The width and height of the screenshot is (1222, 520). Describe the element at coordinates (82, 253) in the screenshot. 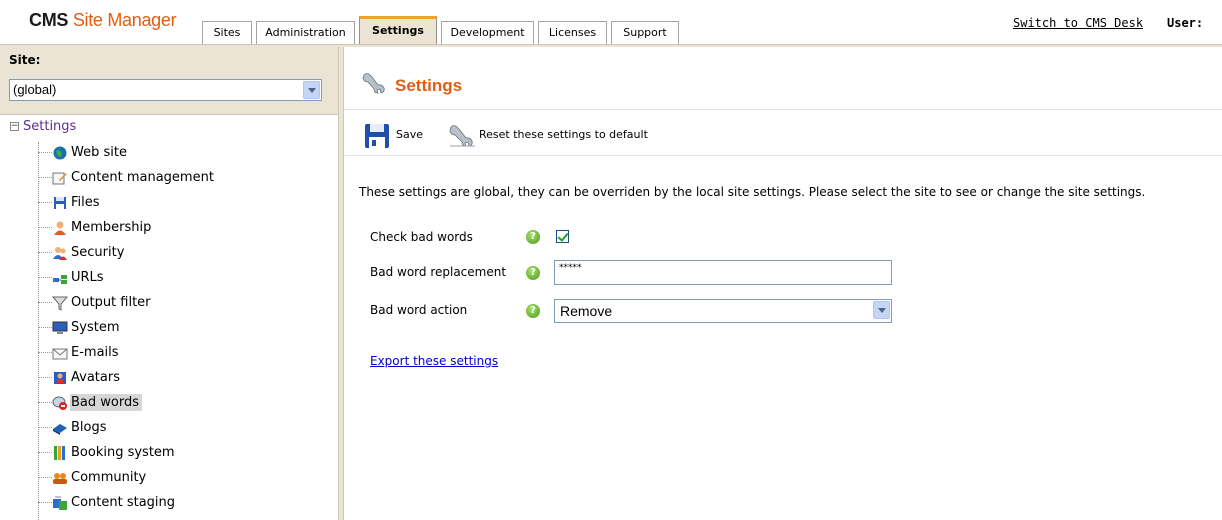

I see `tree-item-security: Security` at that location.